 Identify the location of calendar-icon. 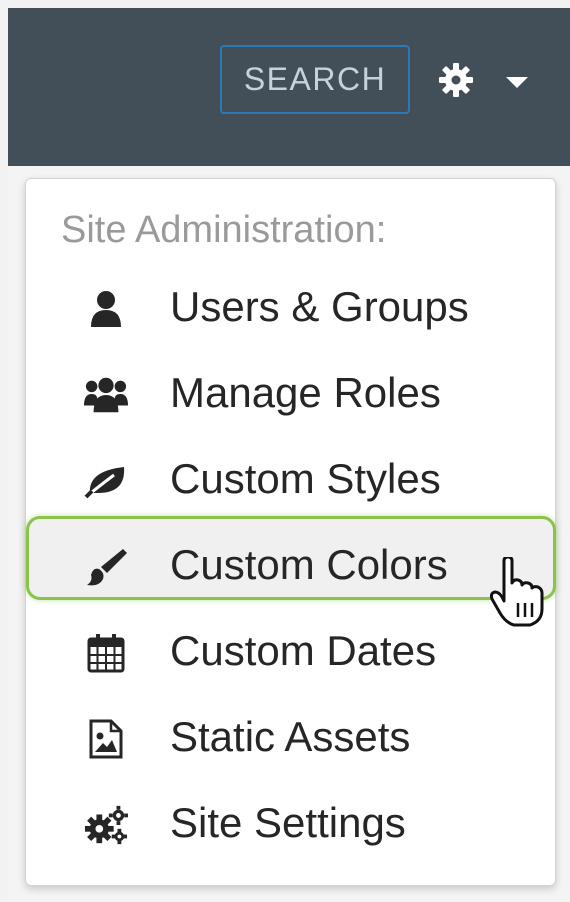
(106, 653).